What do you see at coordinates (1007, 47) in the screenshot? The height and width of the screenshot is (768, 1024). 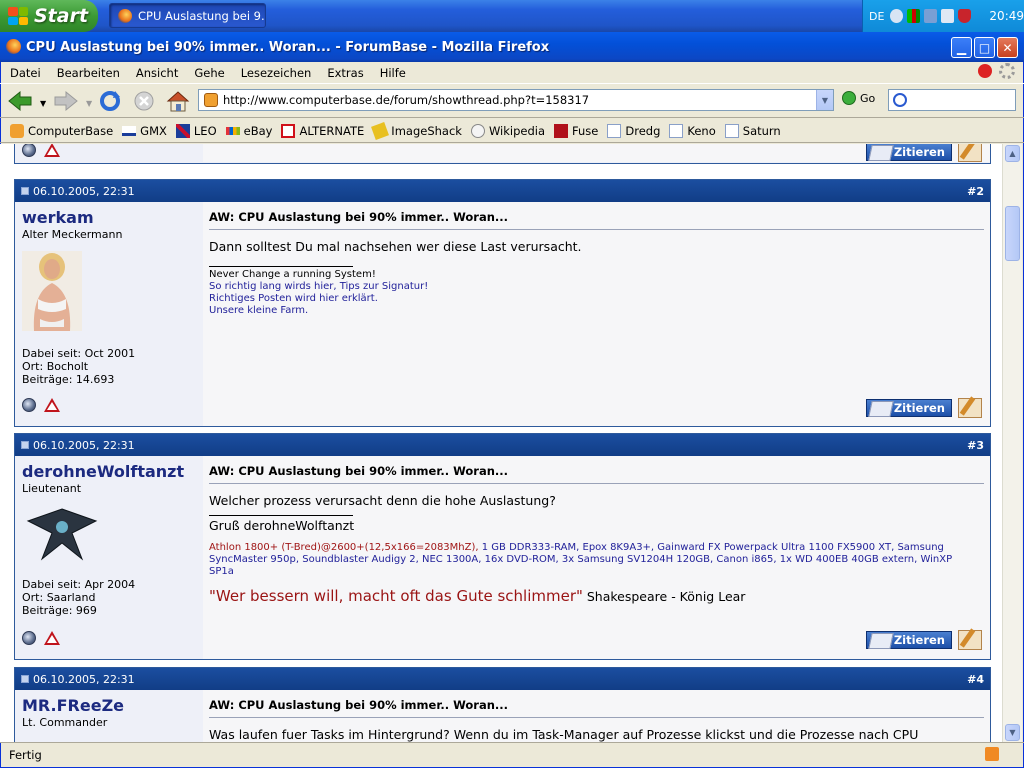 I see `close-button: ✕` at bounding box center [1007, 47].